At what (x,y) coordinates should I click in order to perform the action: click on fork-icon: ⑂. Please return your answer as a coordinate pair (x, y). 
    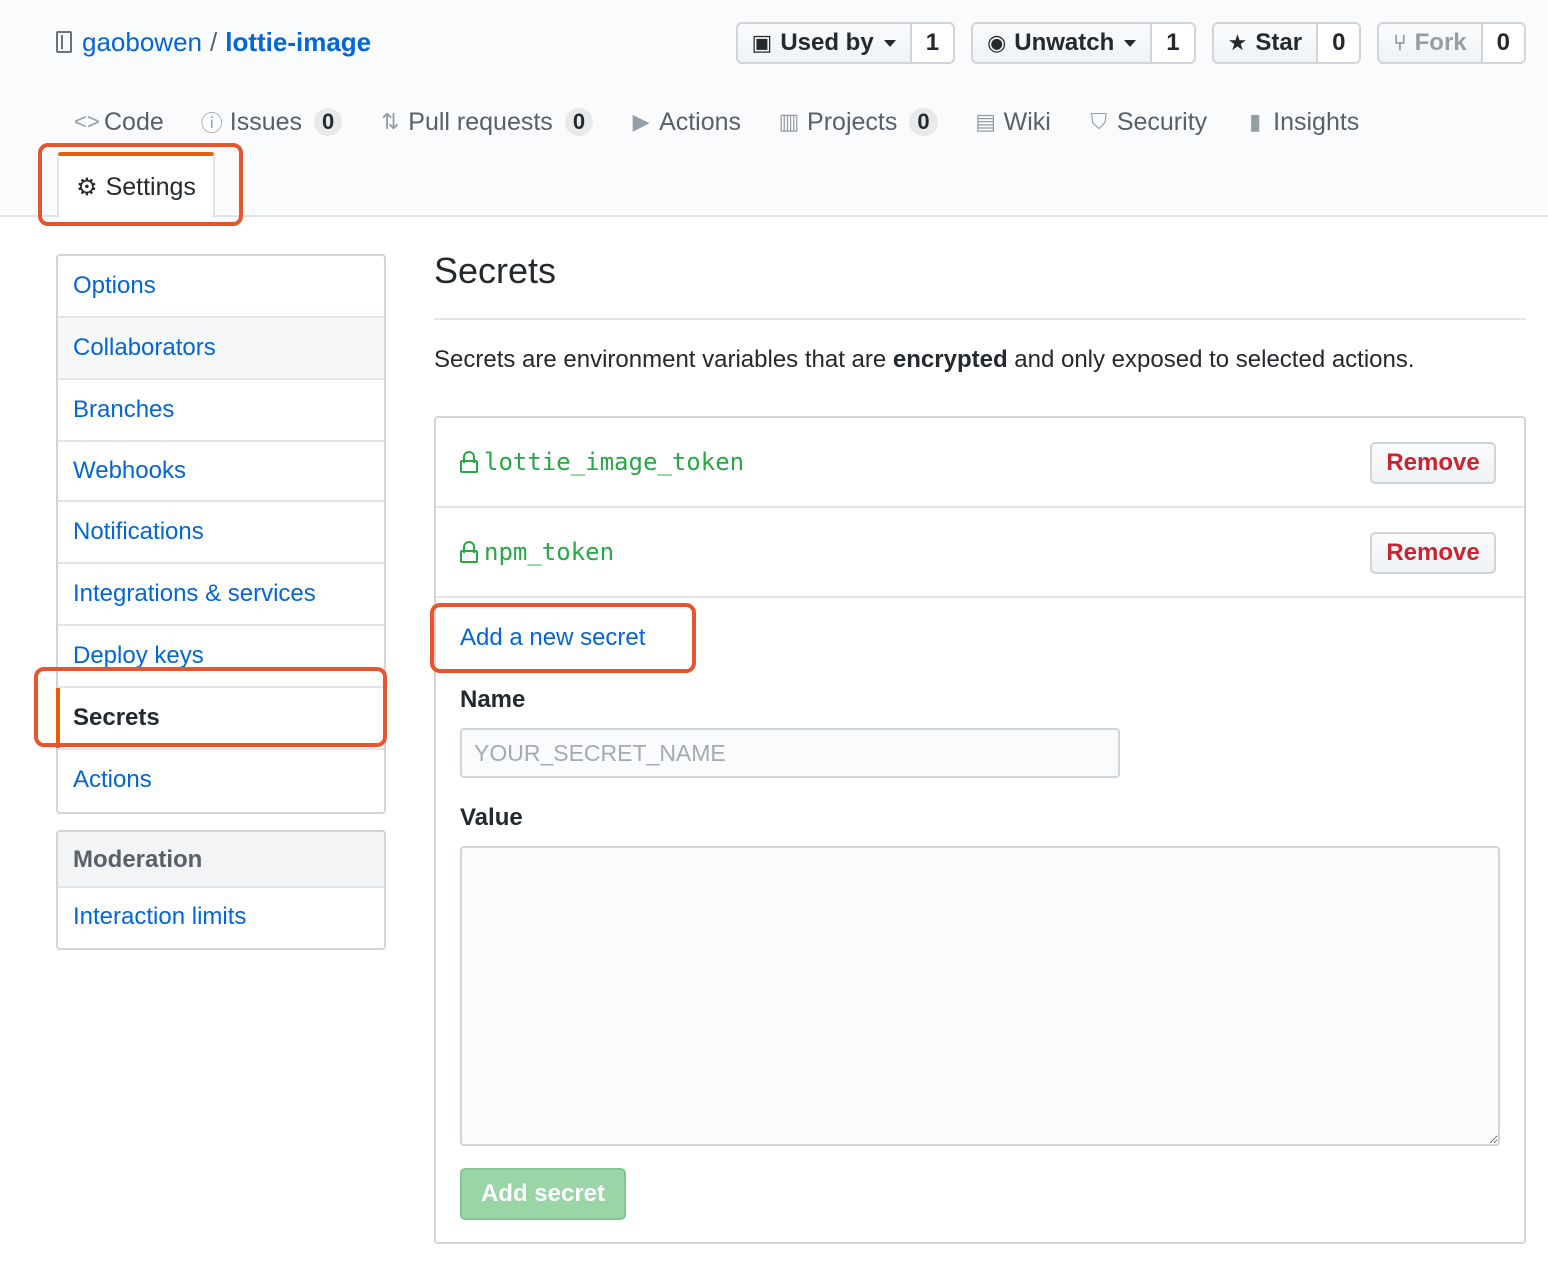
    Looking at the image, I should click on (1400, 42).